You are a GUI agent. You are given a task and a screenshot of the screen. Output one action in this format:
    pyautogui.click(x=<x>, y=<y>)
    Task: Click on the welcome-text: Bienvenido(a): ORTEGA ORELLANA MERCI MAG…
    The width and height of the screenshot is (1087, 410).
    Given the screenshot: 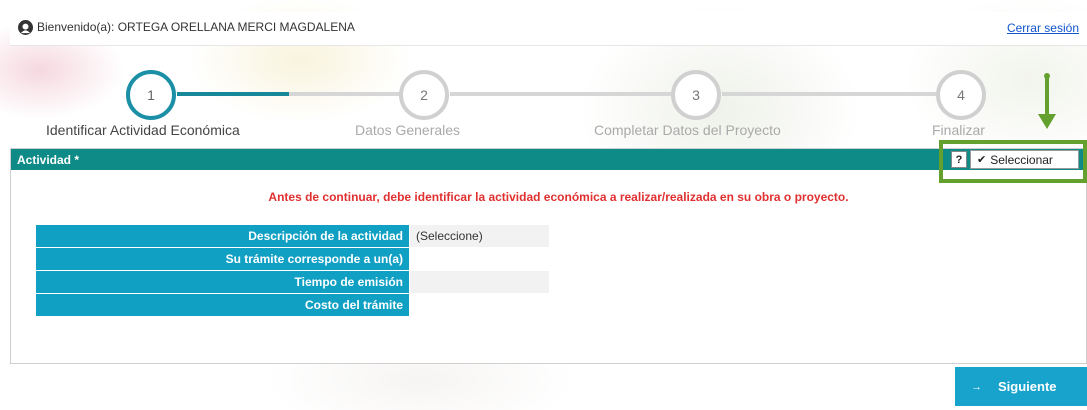 What is the action you would take?
    pyautogui.click(x=196, y=27)
    